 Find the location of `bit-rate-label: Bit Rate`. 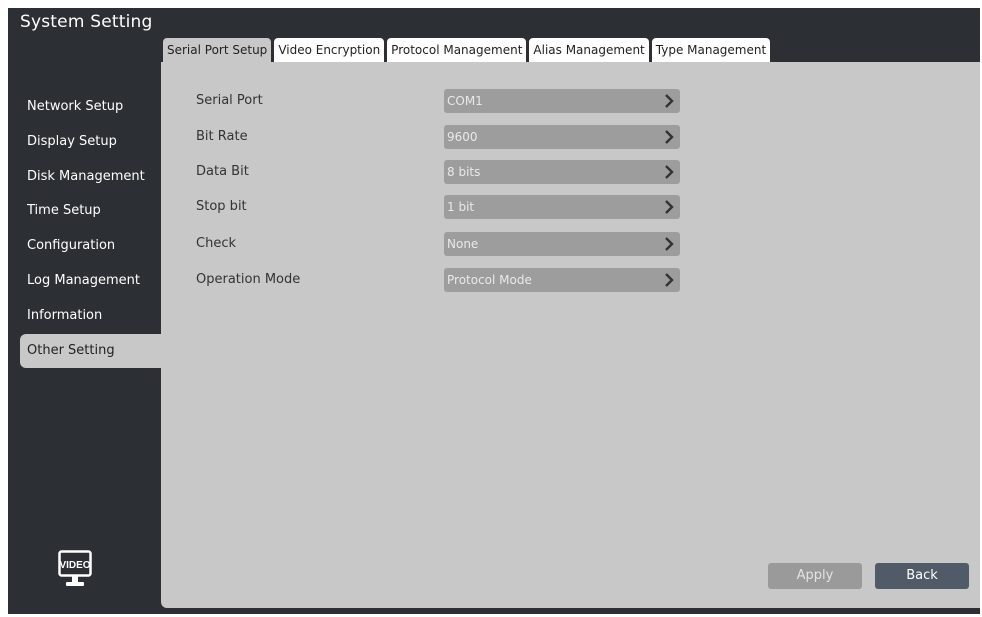

bit-rate-label: Bit Rate is located at coordinates (222, 136).